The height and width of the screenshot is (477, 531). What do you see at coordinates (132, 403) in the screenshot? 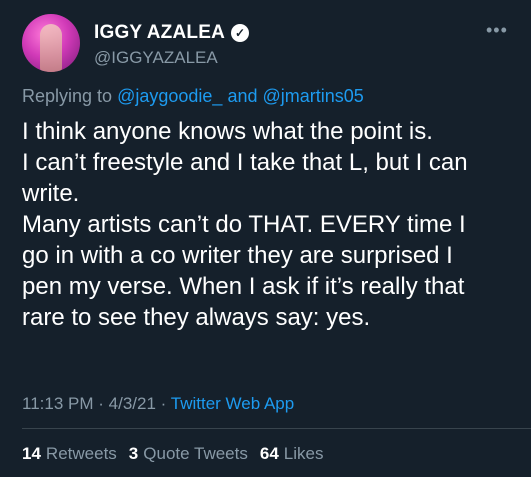
I see `tweet-date: 4/3/21` at bounding box center [132, 403].